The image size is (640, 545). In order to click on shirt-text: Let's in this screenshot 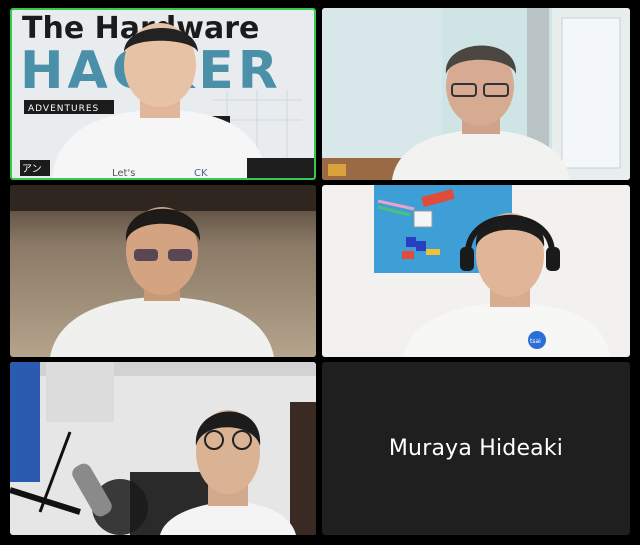, I will do `click(123, 173)`.